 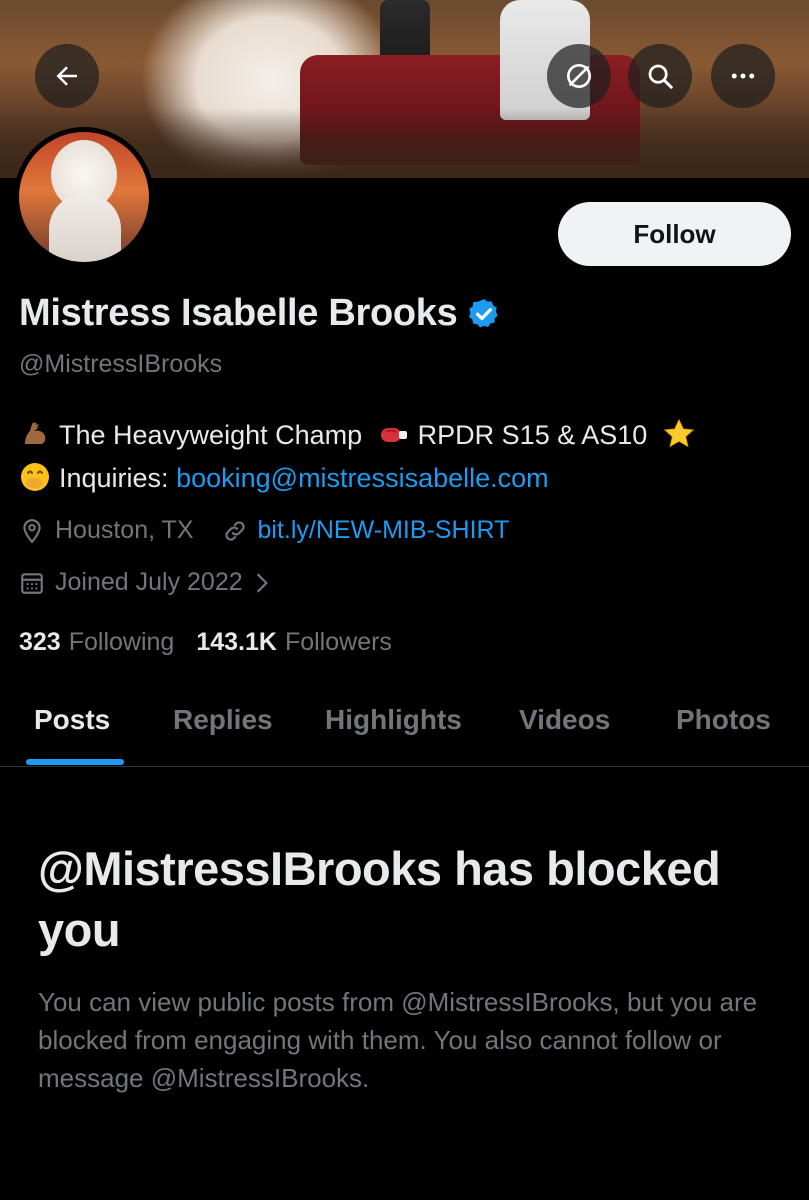 What do you see at coordinates (223, 720) in the screenshot?
I see `tab-replies: Replies` at bounding box center [223, 720].